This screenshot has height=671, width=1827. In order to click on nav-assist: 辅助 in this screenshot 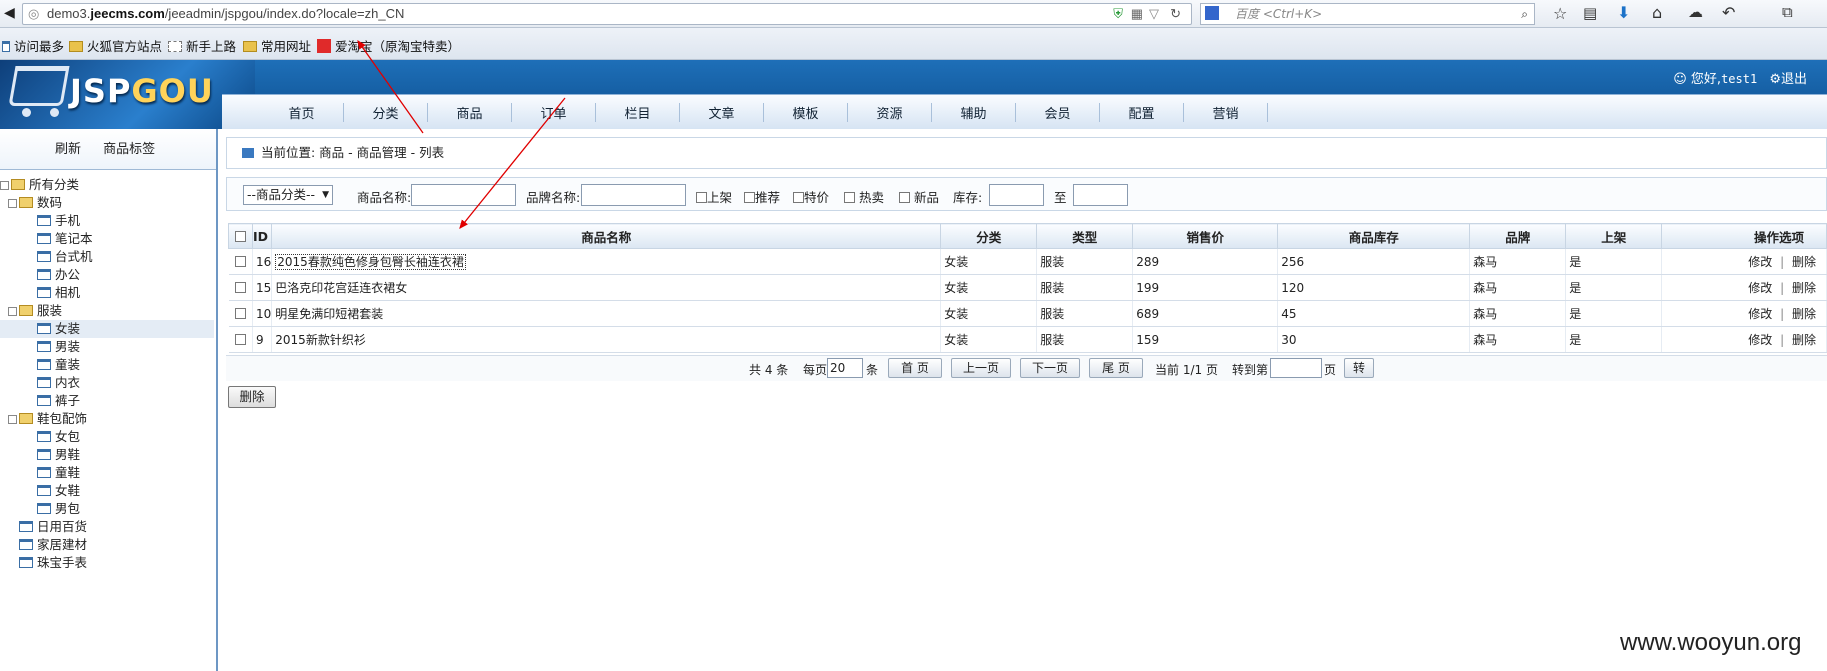, I will do `click(974, 112)`.